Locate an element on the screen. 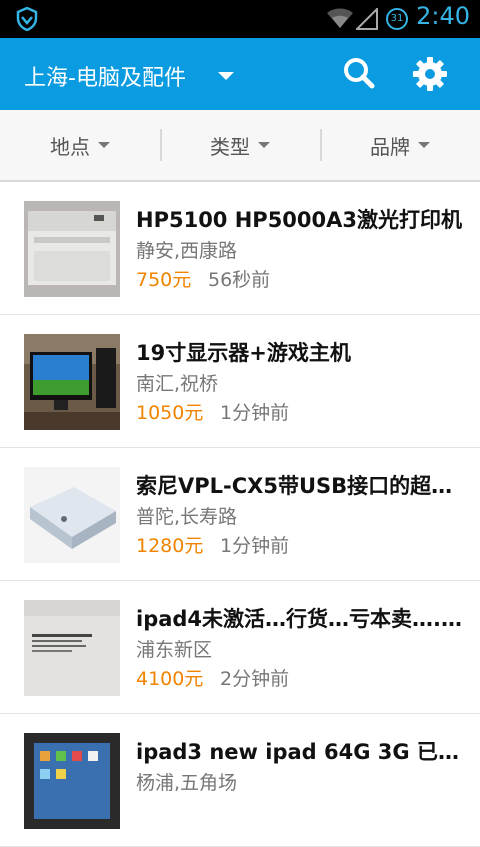 The height and width of the screenshot is (847, 480). listing-price: 750元 is located at coordinates (164, 280).